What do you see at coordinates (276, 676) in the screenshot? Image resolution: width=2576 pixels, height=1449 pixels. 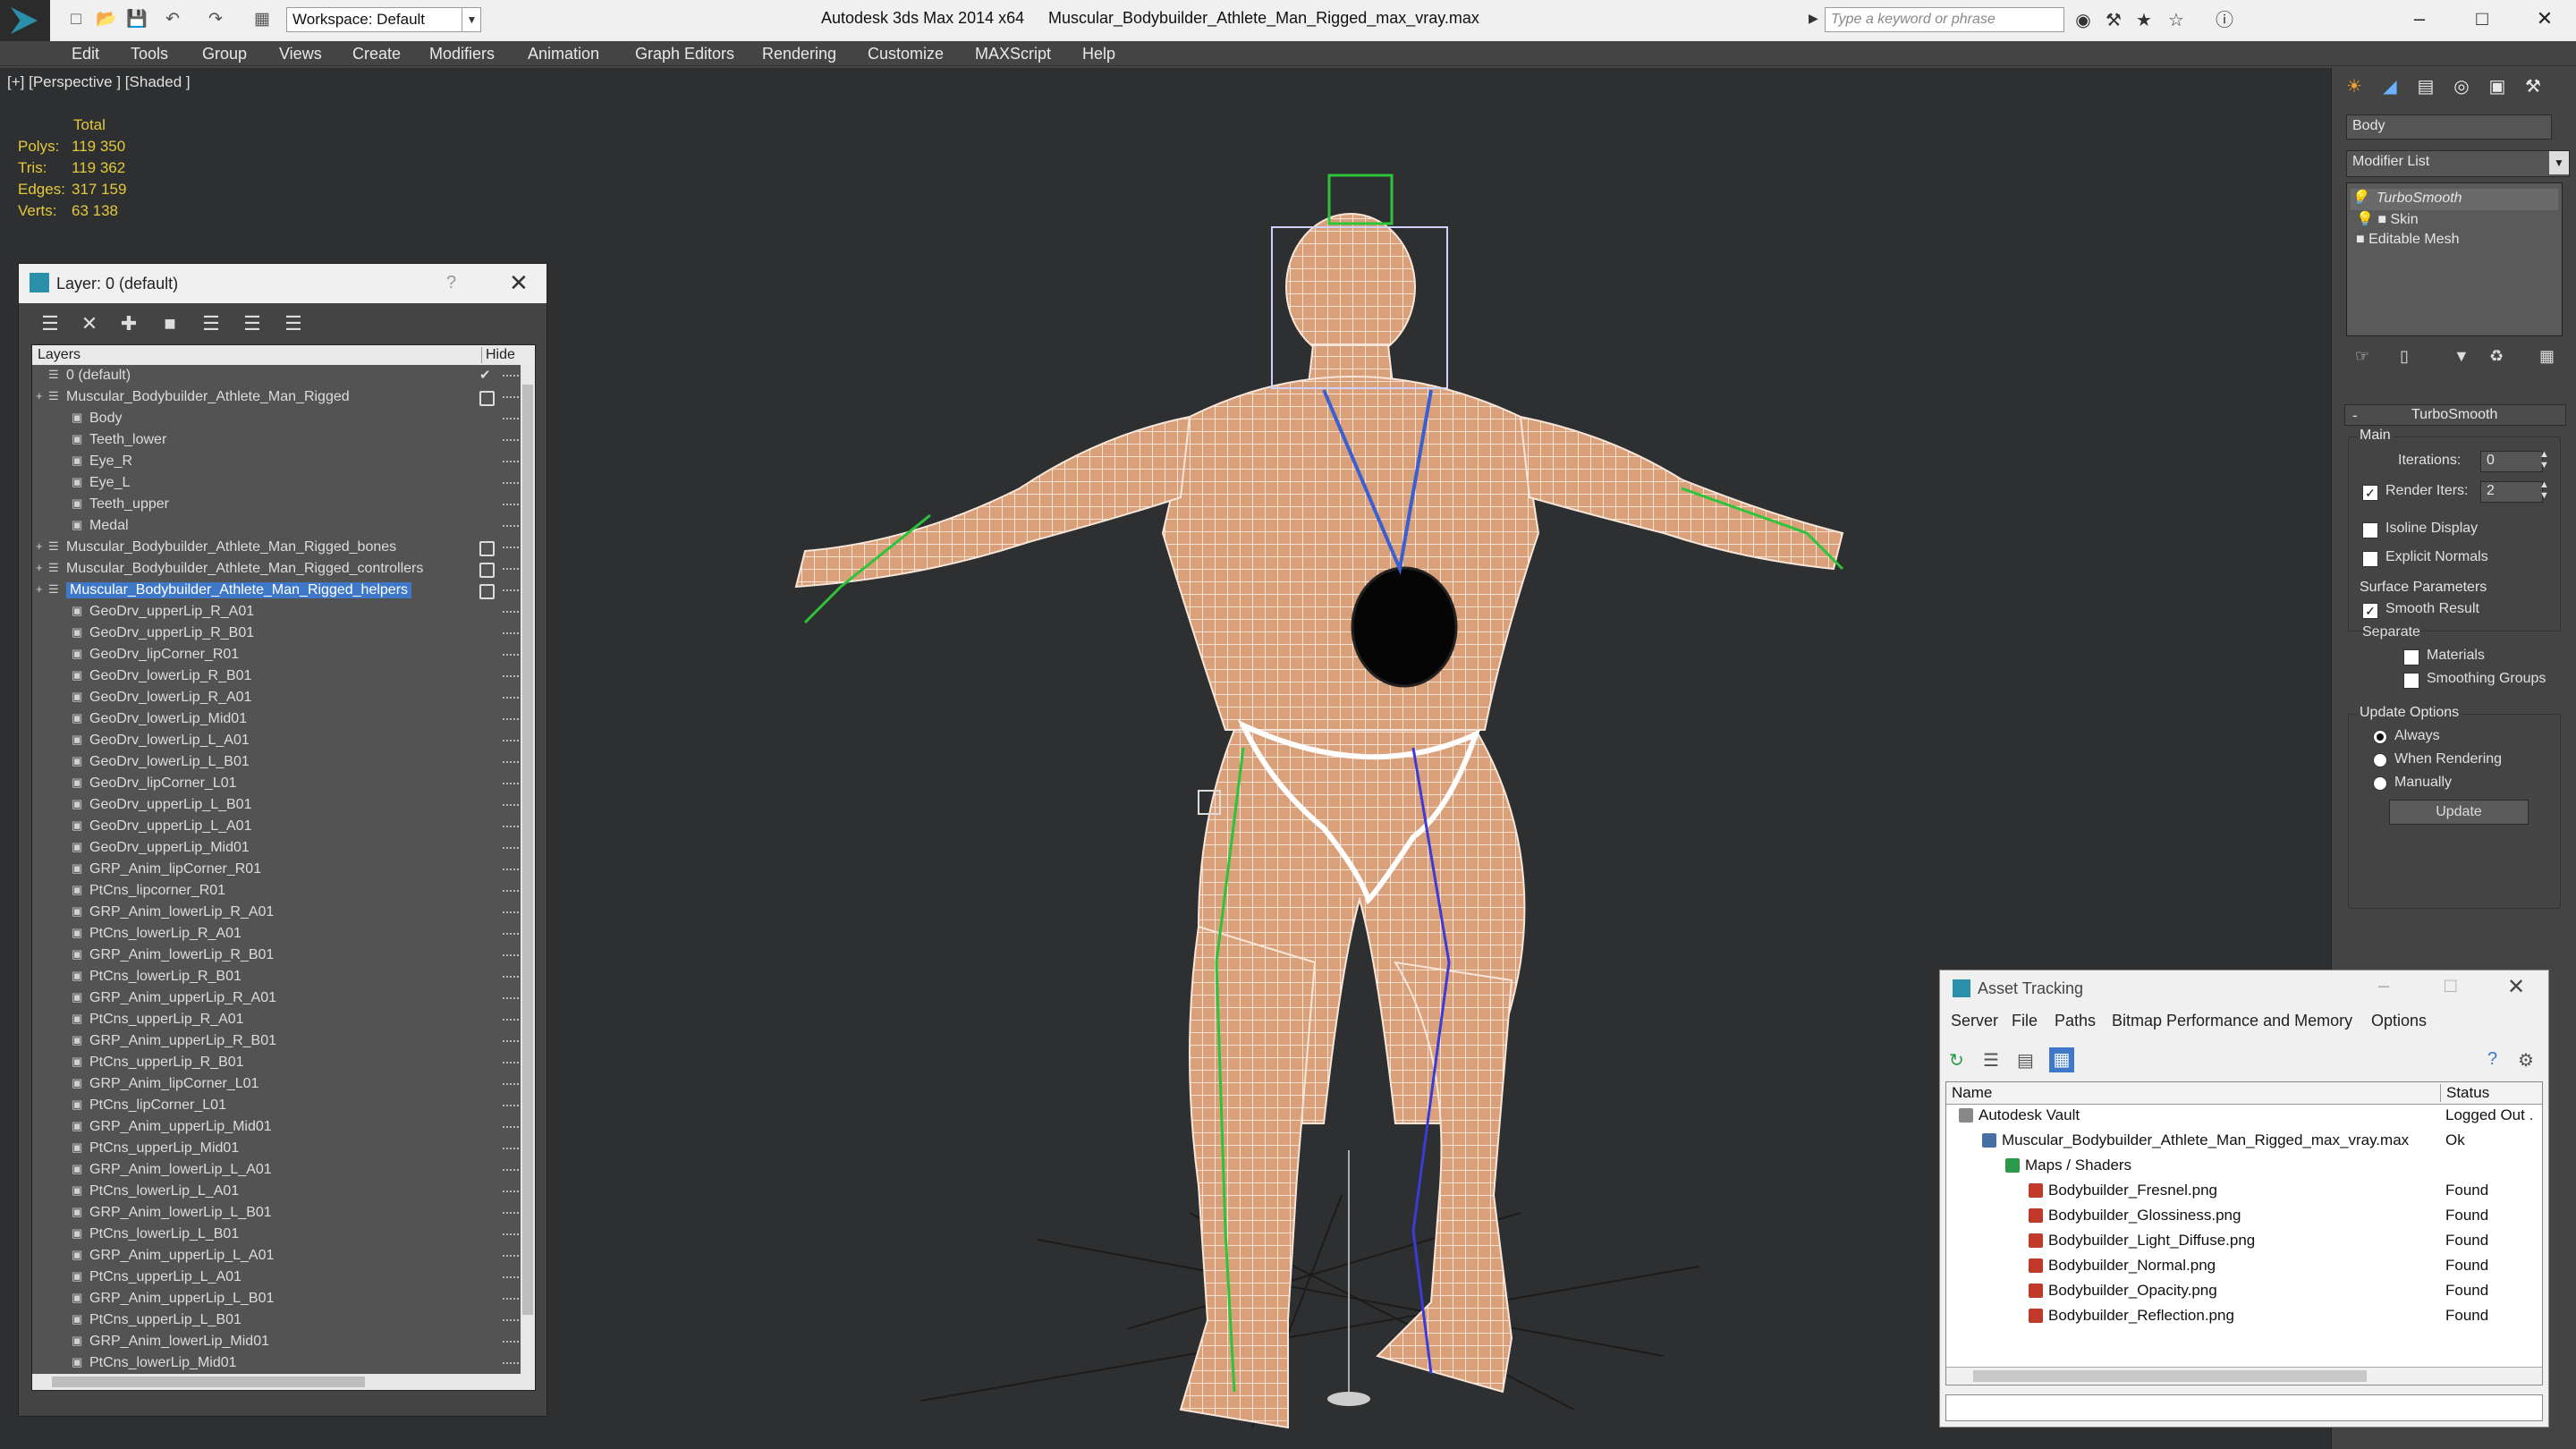 I see `layer-row: ▣ GeoDrv_lowerLip_R_B01` at bounding box center [276, 676].